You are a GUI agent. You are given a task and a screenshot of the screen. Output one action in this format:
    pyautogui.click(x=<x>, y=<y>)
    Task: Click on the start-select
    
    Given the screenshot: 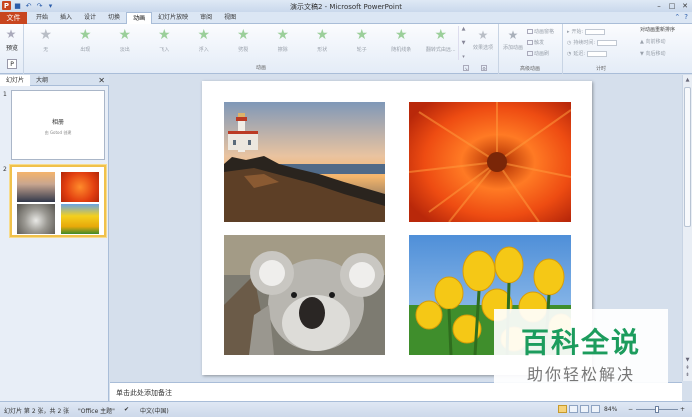 What is the action you would take?
    pyautogui.click(x=595, y=31)
    